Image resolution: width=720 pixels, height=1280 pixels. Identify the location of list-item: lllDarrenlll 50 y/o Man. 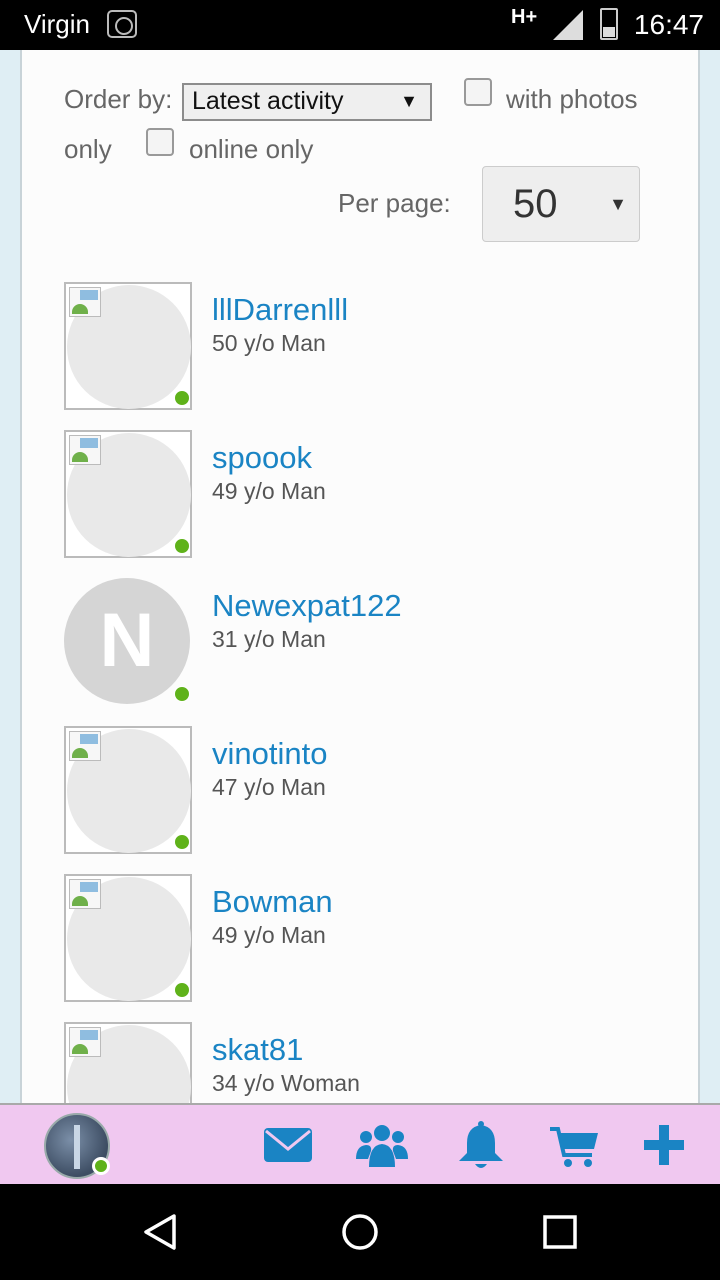
(374, 356).